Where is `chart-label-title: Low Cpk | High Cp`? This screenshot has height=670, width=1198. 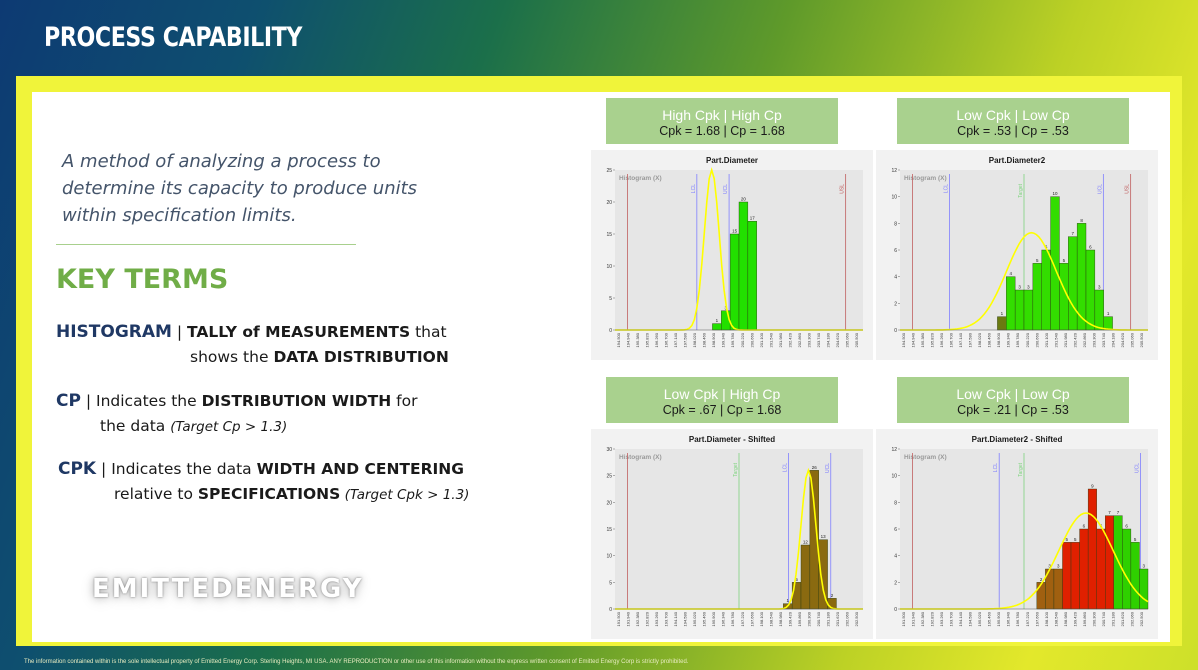
chart-label-title: Low Cpk | High Cp is located at coordinates (722, 394).